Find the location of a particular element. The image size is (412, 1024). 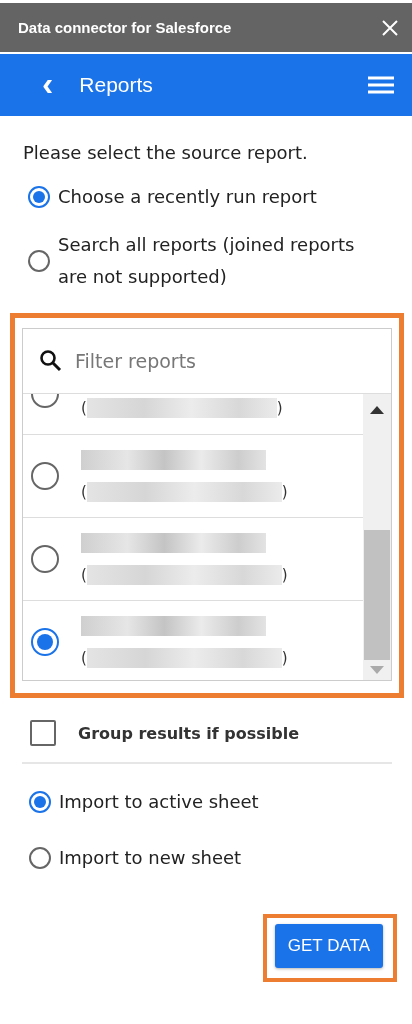

scroll-up-icon is located at coordinates (377, 410).